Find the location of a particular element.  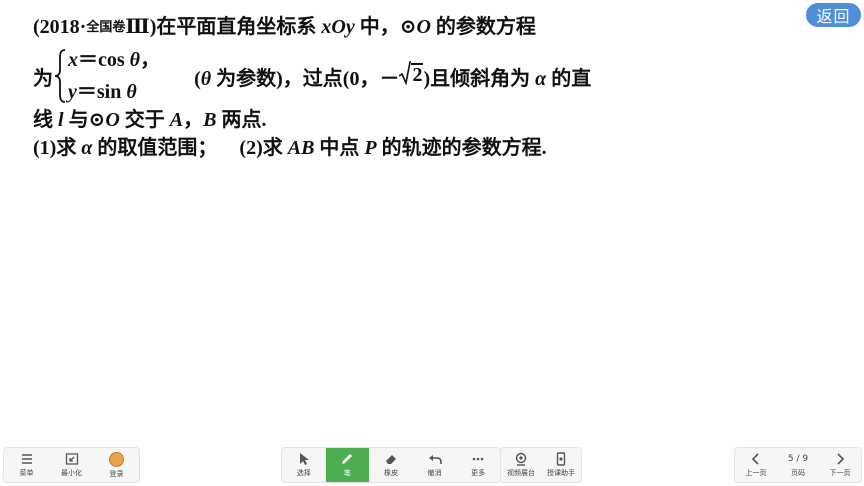

page-indicator: 5 / 9 is located at coordinates (798, 459).